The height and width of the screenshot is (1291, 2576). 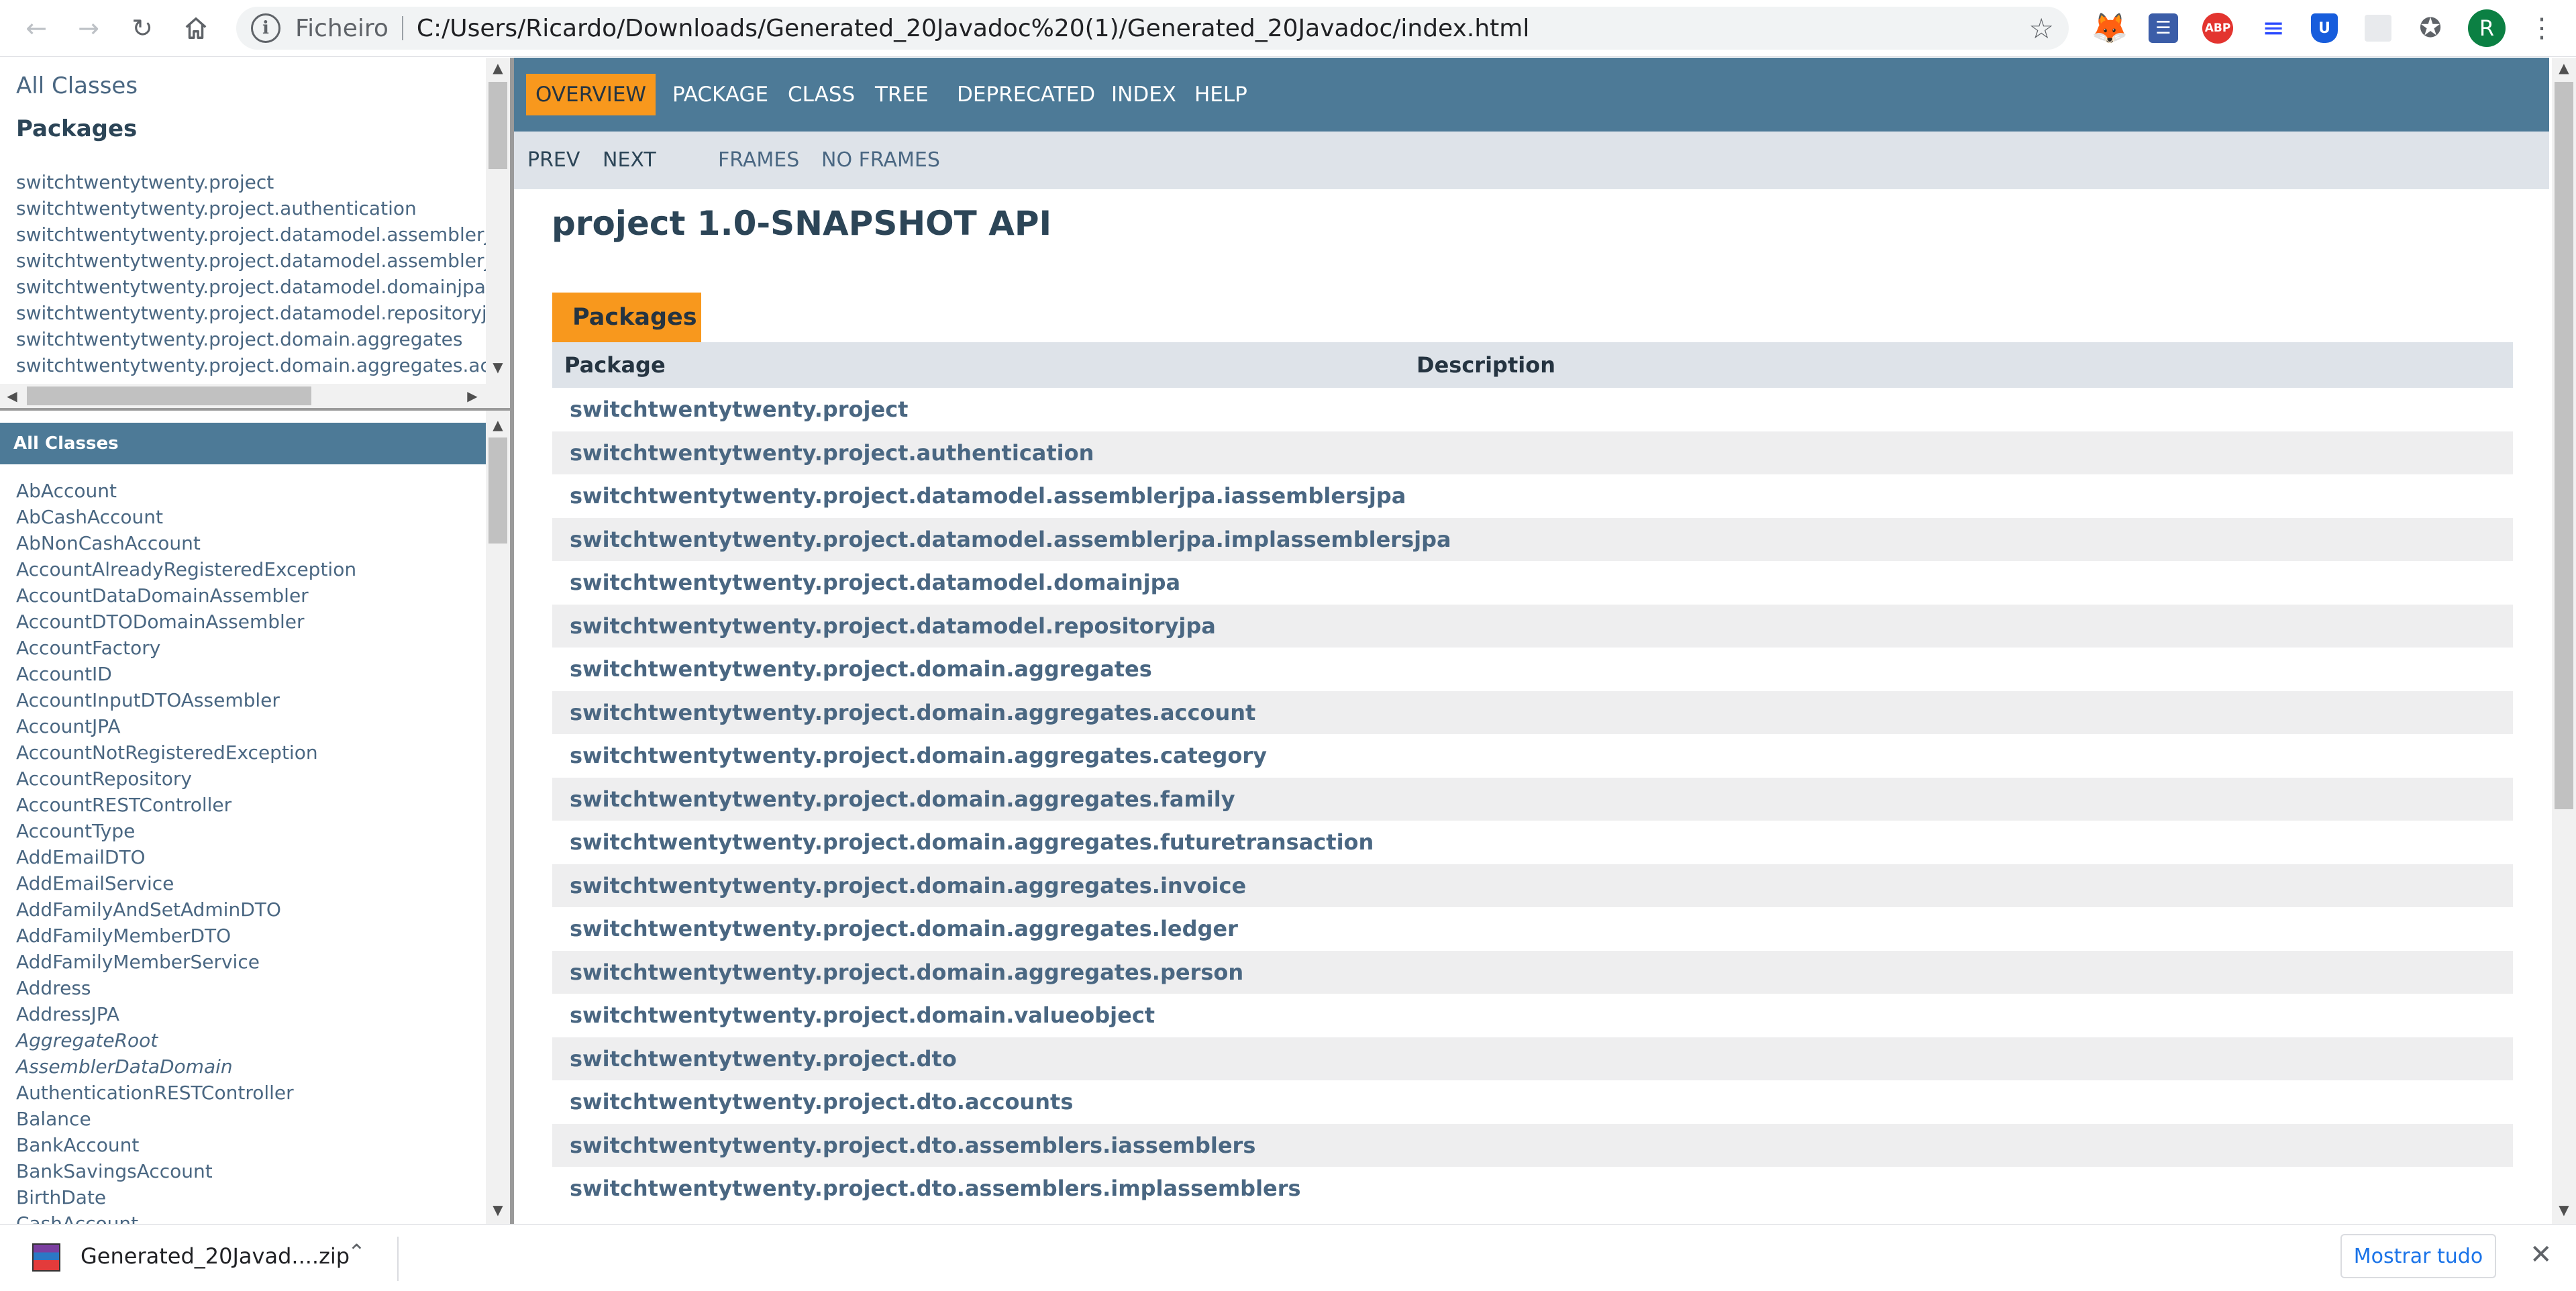 I want to click on class-link: AccountRESTController, so click(x=123, y=805).